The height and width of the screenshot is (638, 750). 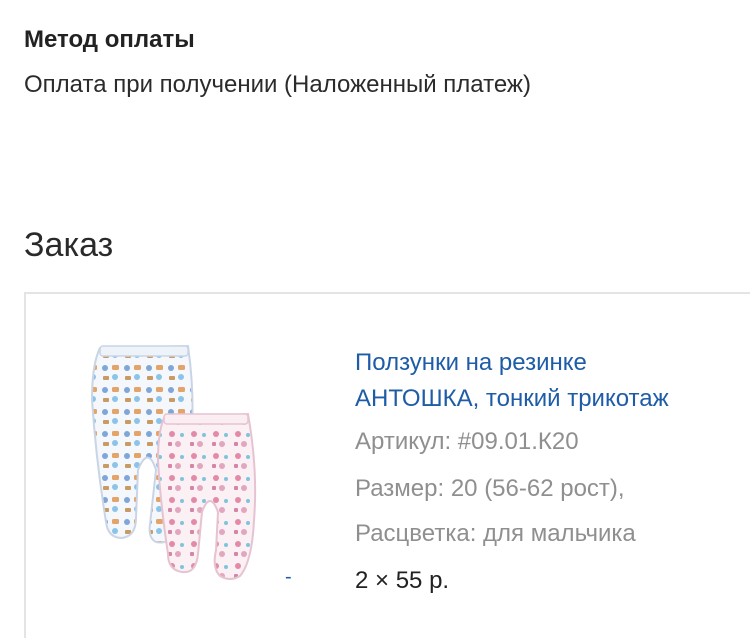 What do you see at coordinates (69, 245) in the screenshot?
I see `order-heading: Заказ` at bounding box center [69, 245].